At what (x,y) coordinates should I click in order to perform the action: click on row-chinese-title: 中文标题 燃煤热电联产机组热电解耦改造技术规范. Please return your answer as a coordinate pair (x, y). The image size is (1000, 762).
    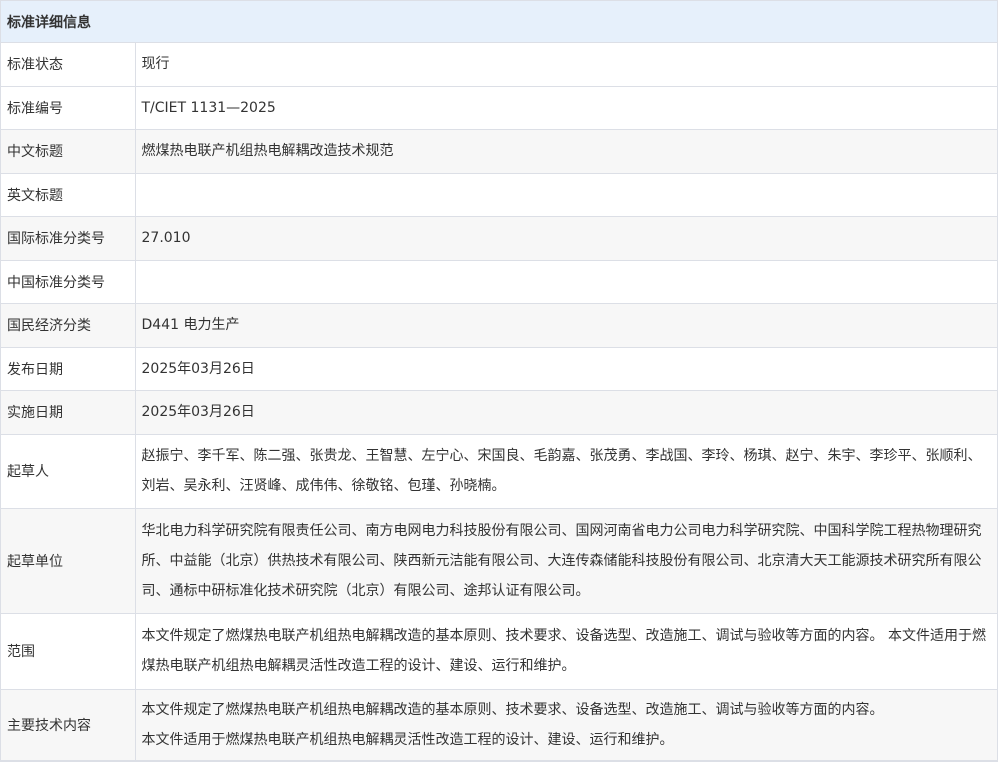
    Looking at the image, I should click on (499, 151).